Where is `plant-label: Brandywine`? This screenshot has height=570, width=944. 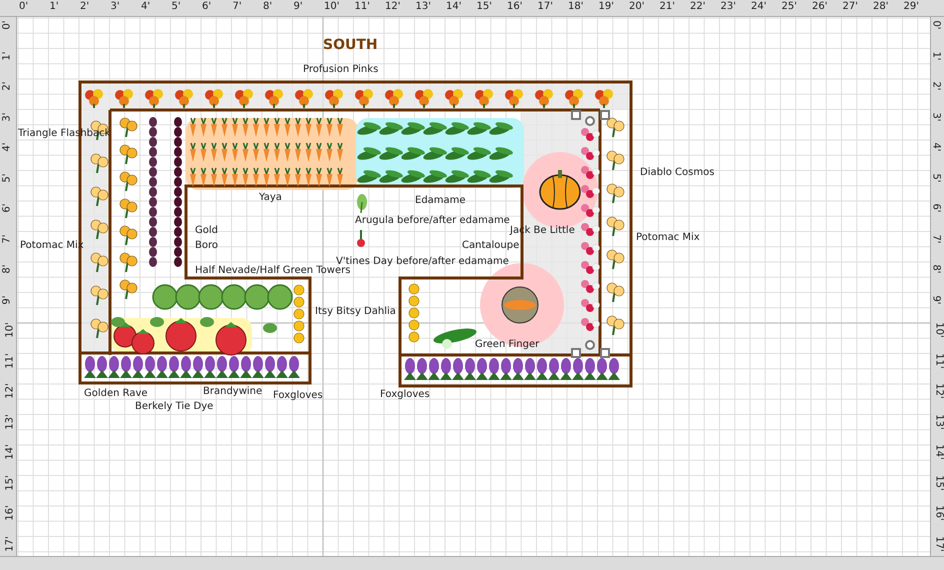 plant-label: Brandywine is located at coordinates (232, 392).